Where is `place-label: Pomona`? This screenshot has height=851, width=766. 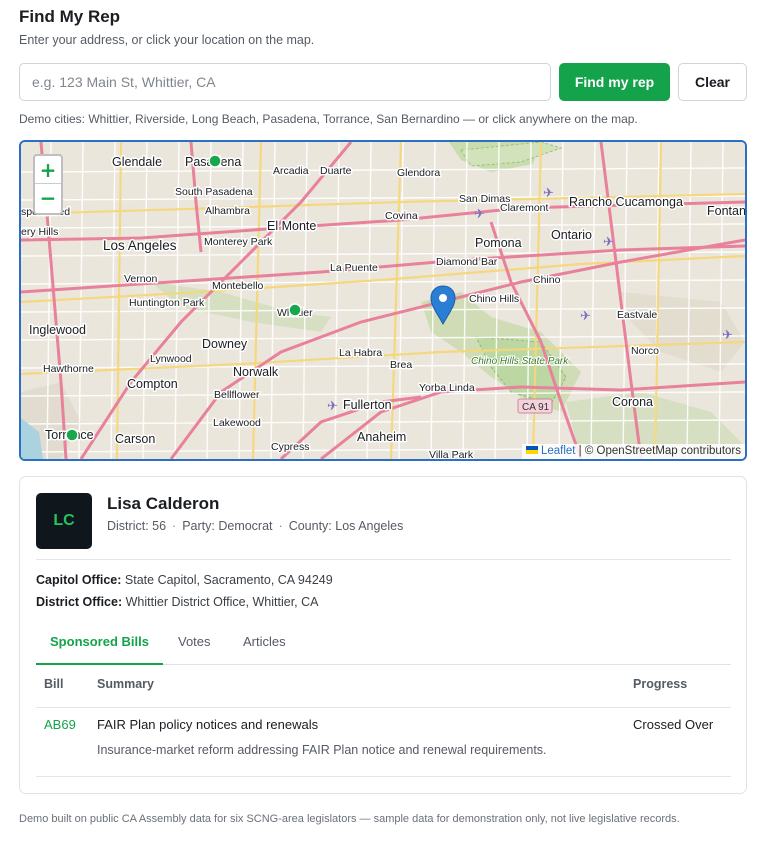 place-label: Pomona is located at coordinates (498, 243).